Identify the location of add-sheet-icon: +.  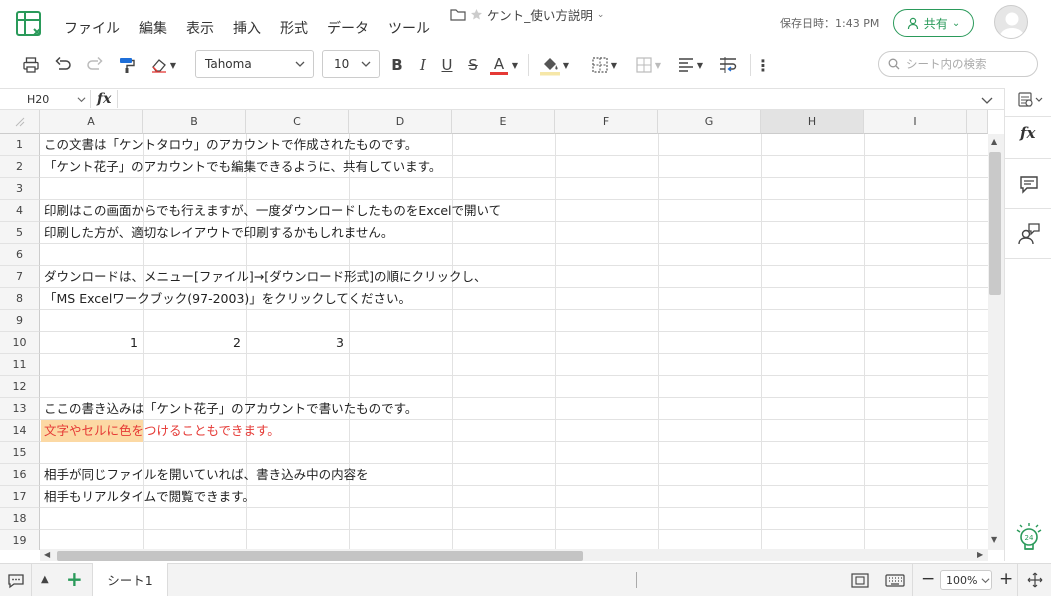
(74, 579).